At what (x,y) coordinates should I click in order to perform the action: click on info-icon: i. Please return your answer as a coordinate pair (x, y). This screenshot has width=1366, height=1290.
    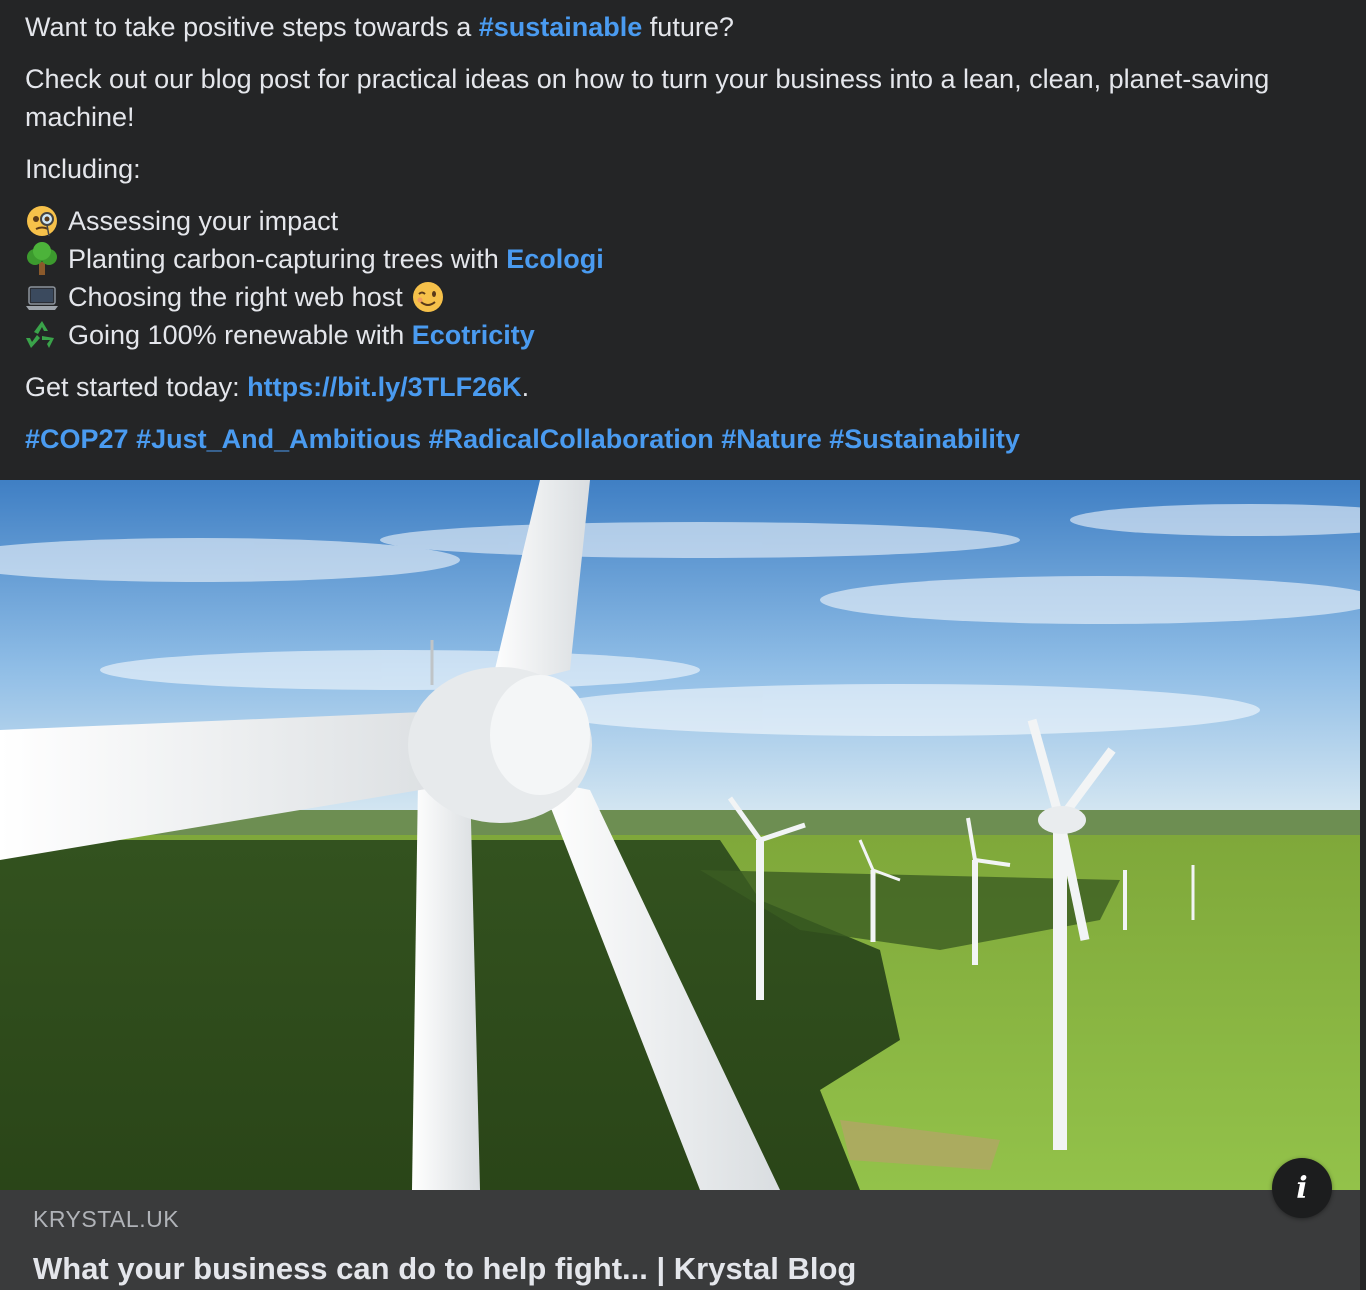
    Looking at the image, I should click on (1302, 1188).